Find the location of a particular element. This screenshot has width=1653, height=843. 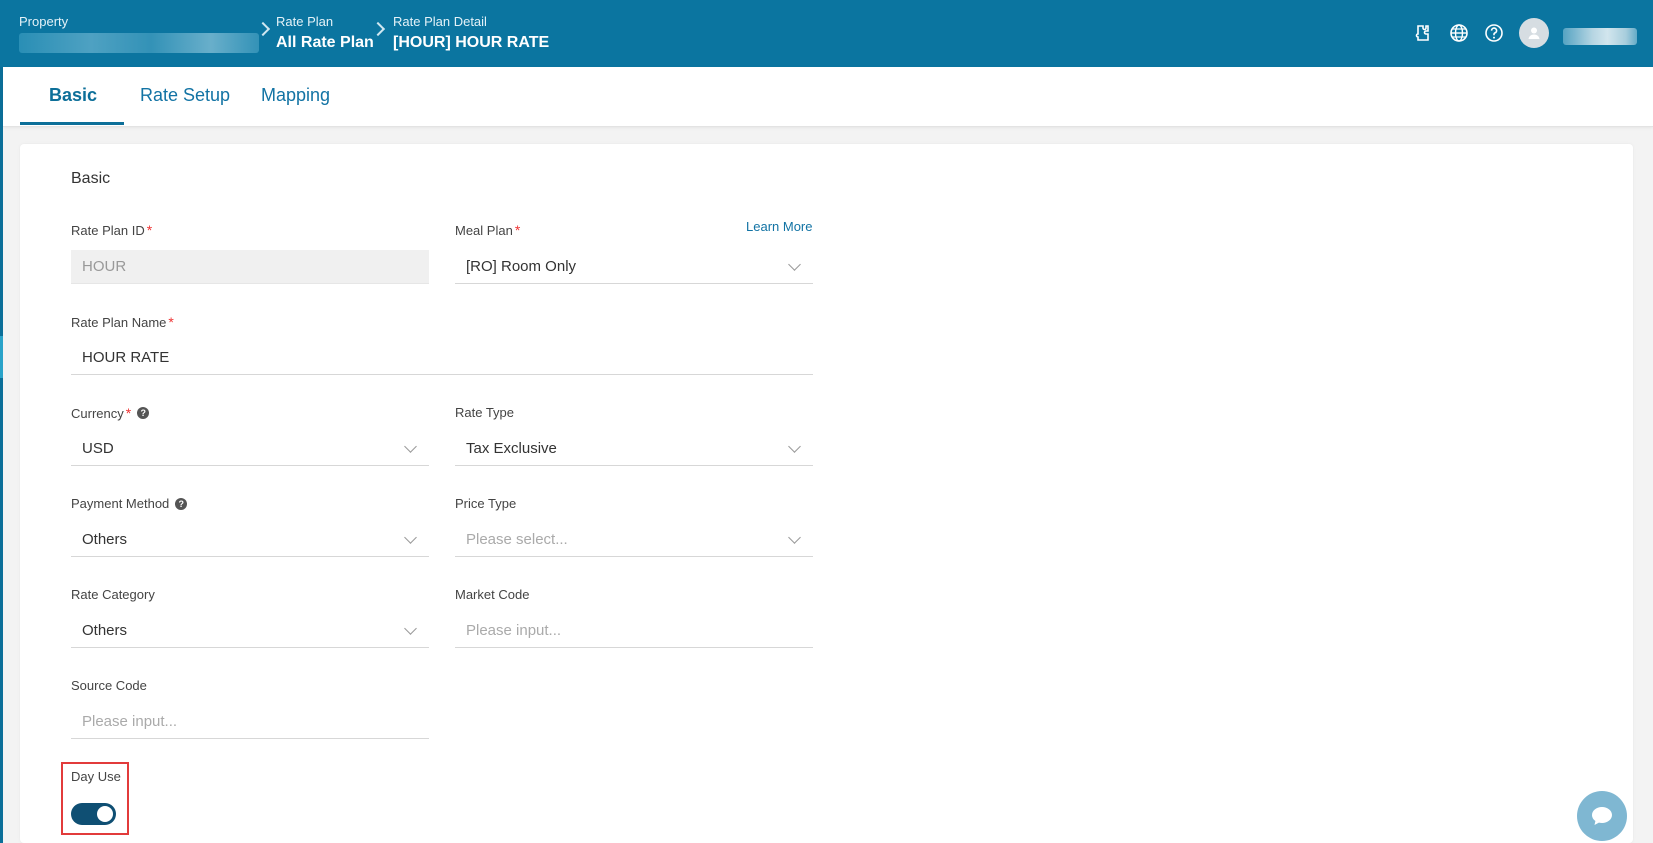

rate-type-select: Tax Exclusive is located at coordinates (634, 449).